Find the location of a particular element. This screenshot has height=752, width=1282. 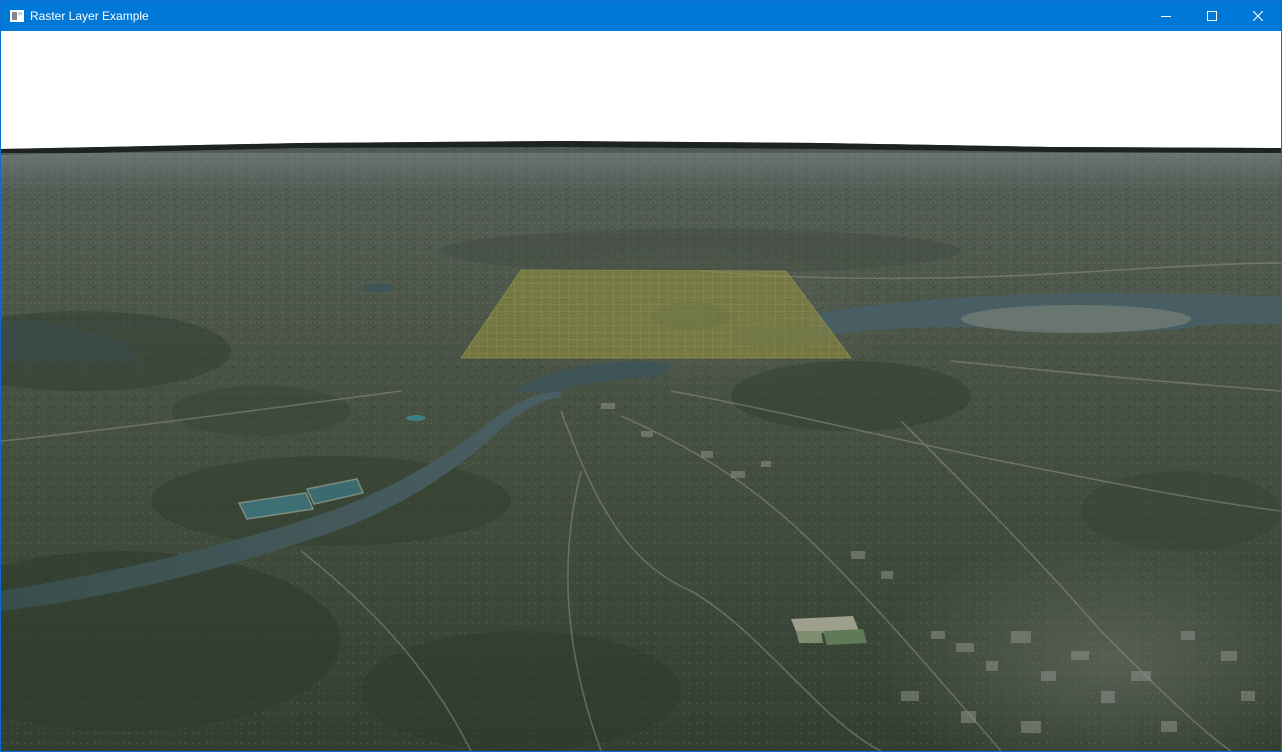

window-app-icon is located at coordinates (17, 15).